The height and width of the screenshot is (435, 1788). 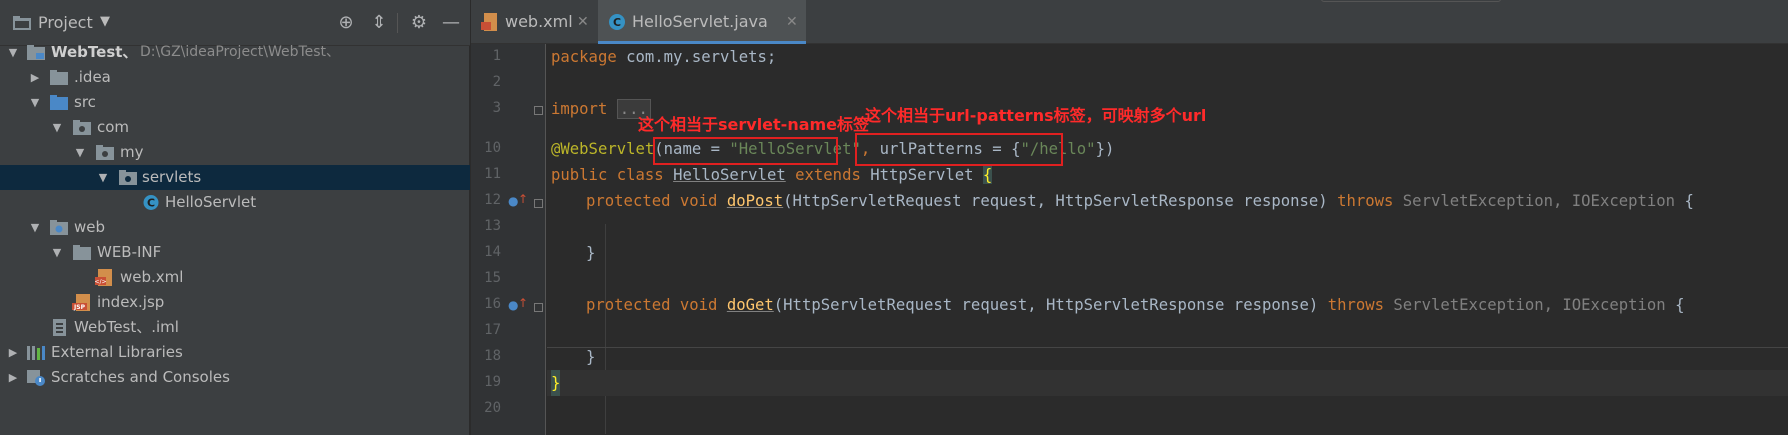 What do you see at coordinates (235, 152) in the screenshot?
I see `tree-item-my: ▼ my` at bounding box center [235, 152].